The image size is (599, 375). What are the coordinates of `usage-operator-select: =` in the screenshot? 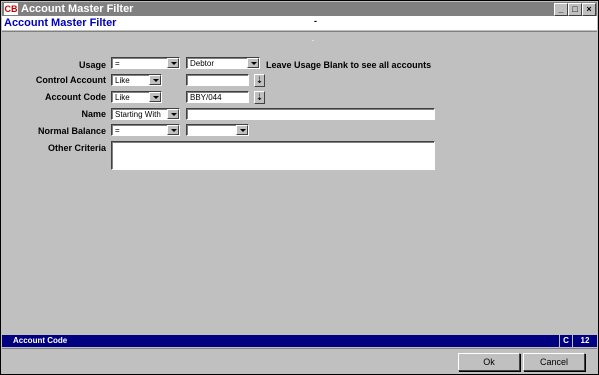 It's located at (145, 63).